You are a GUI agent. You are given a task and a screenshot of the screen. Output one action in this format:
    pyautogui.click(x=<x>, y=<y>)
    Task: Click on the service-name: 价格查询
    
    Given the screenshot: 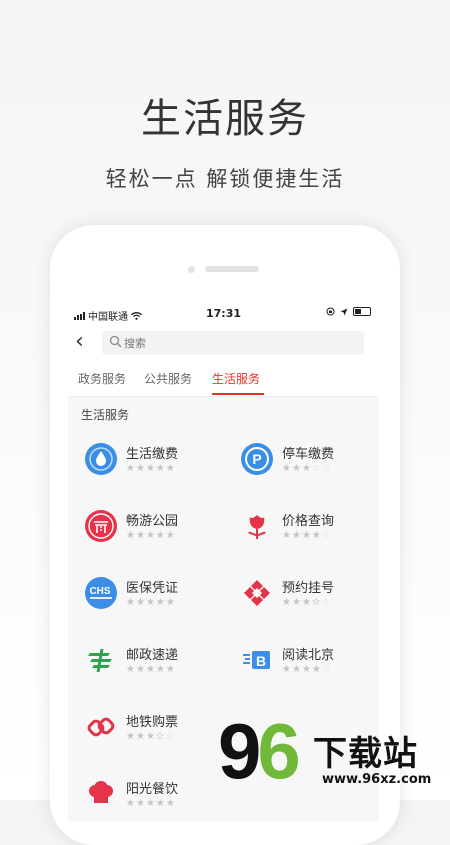 What is the action you would take?
    pyautogui.click(x=308, y=521)
    